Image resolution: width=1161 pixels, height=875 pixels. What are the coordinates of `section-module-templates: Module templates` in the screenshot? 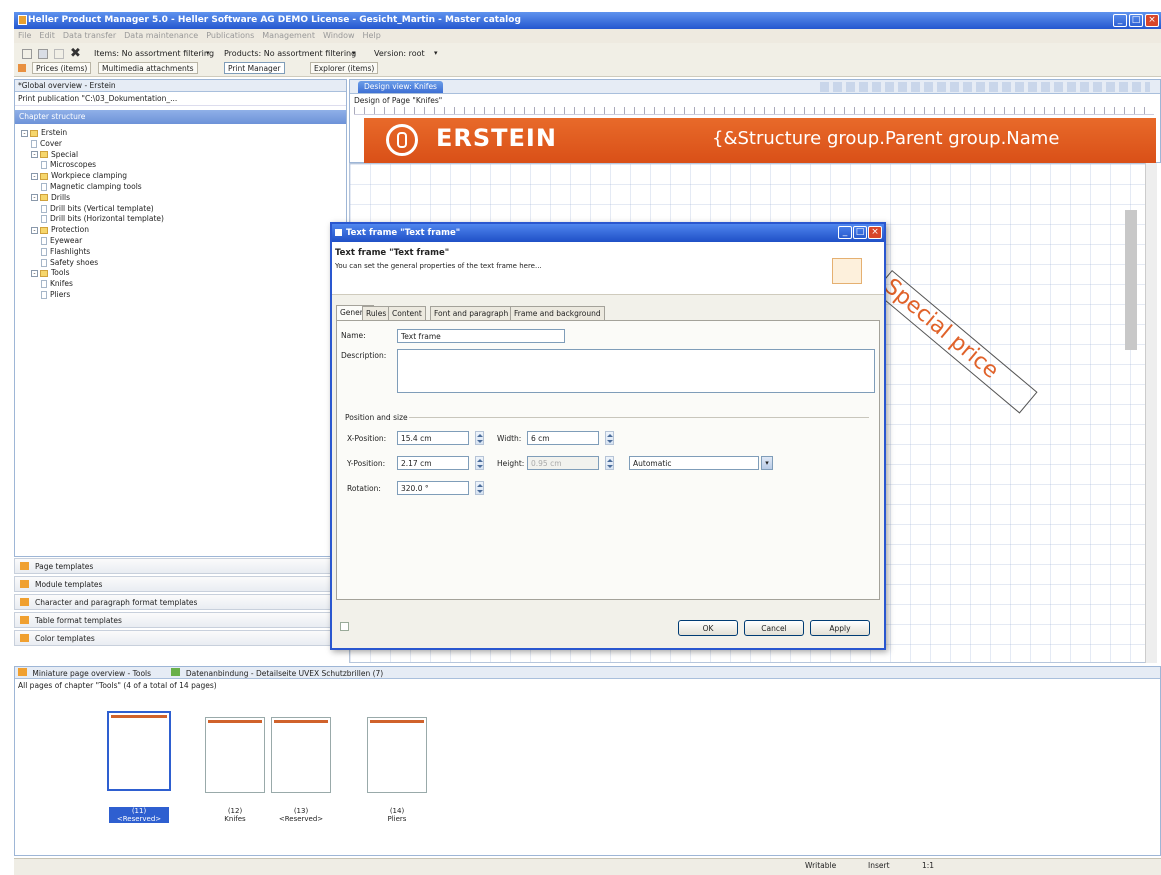 It's located at (180, 584).